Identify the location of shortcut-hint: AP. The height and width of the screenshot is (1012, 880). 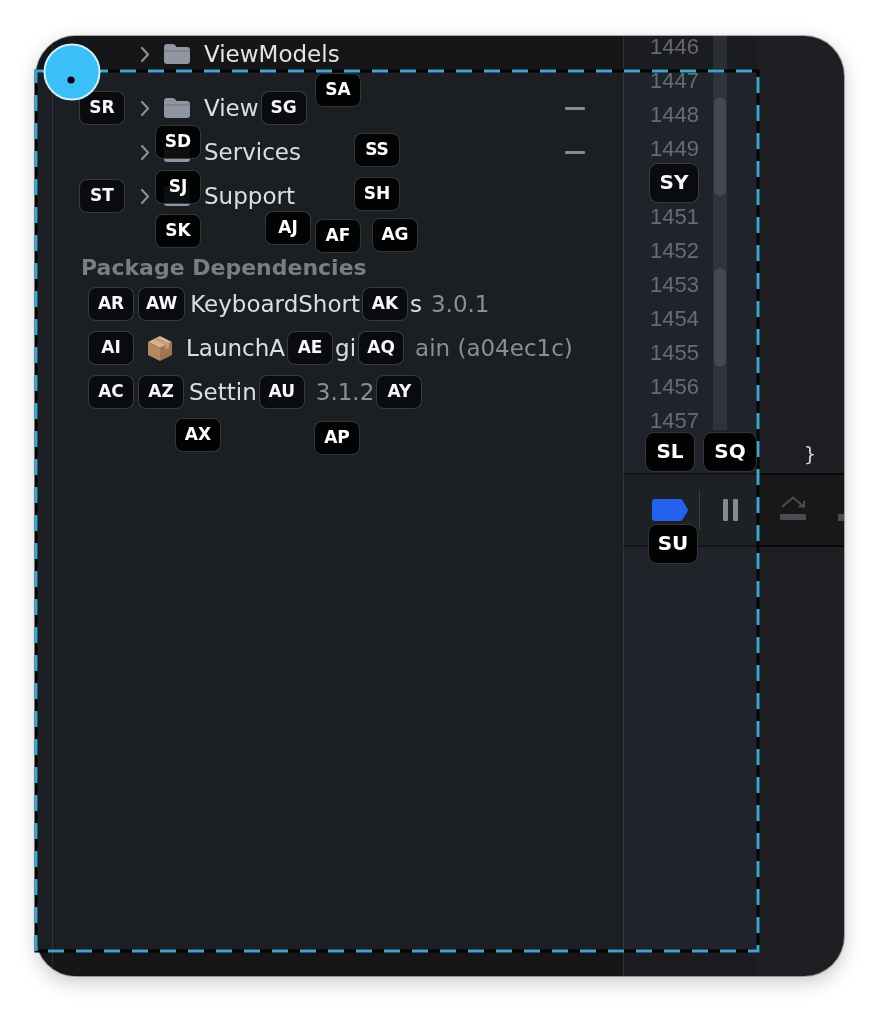
(337, 438).